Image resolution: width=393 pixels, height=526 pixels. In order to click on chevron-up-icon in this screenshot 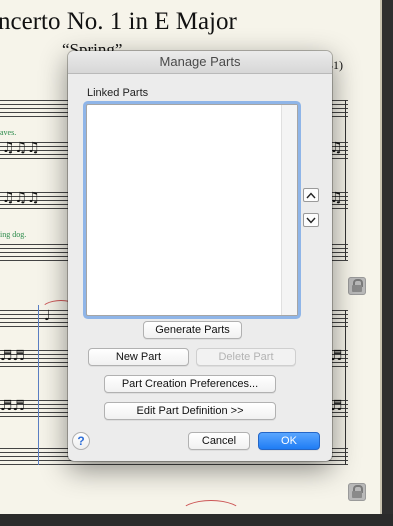, I will do `click(311, 194)`.